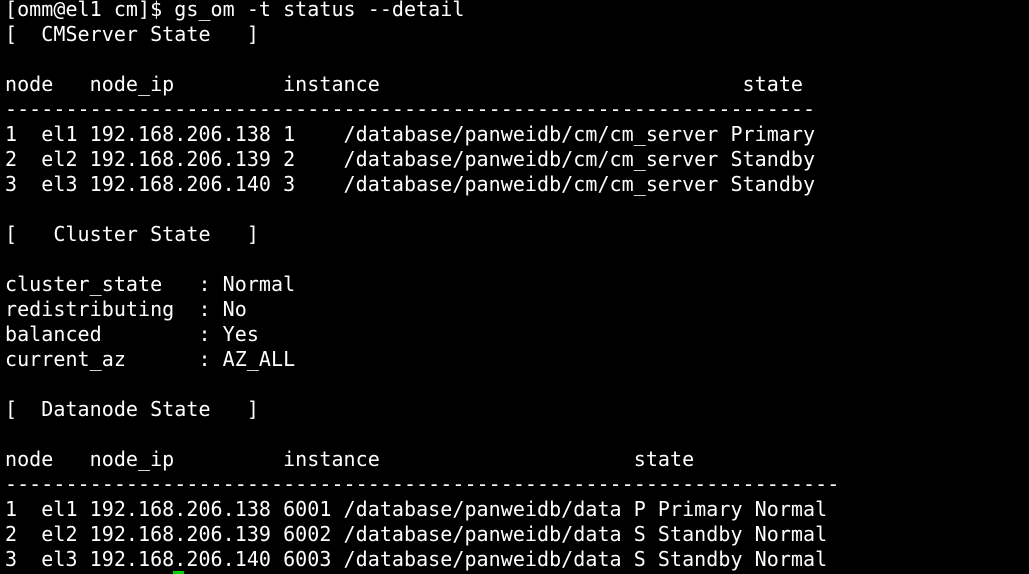 Image resolution: width=1029 pixels, height=574 pixels. I want to click on cmserver-section-title: [ CMServer State ], so click(132, 34).